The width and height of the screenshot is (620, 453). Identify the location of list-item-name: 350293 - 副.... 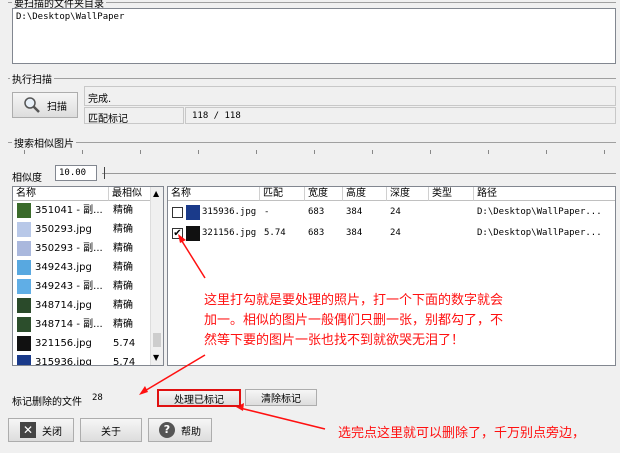
(69, 248).